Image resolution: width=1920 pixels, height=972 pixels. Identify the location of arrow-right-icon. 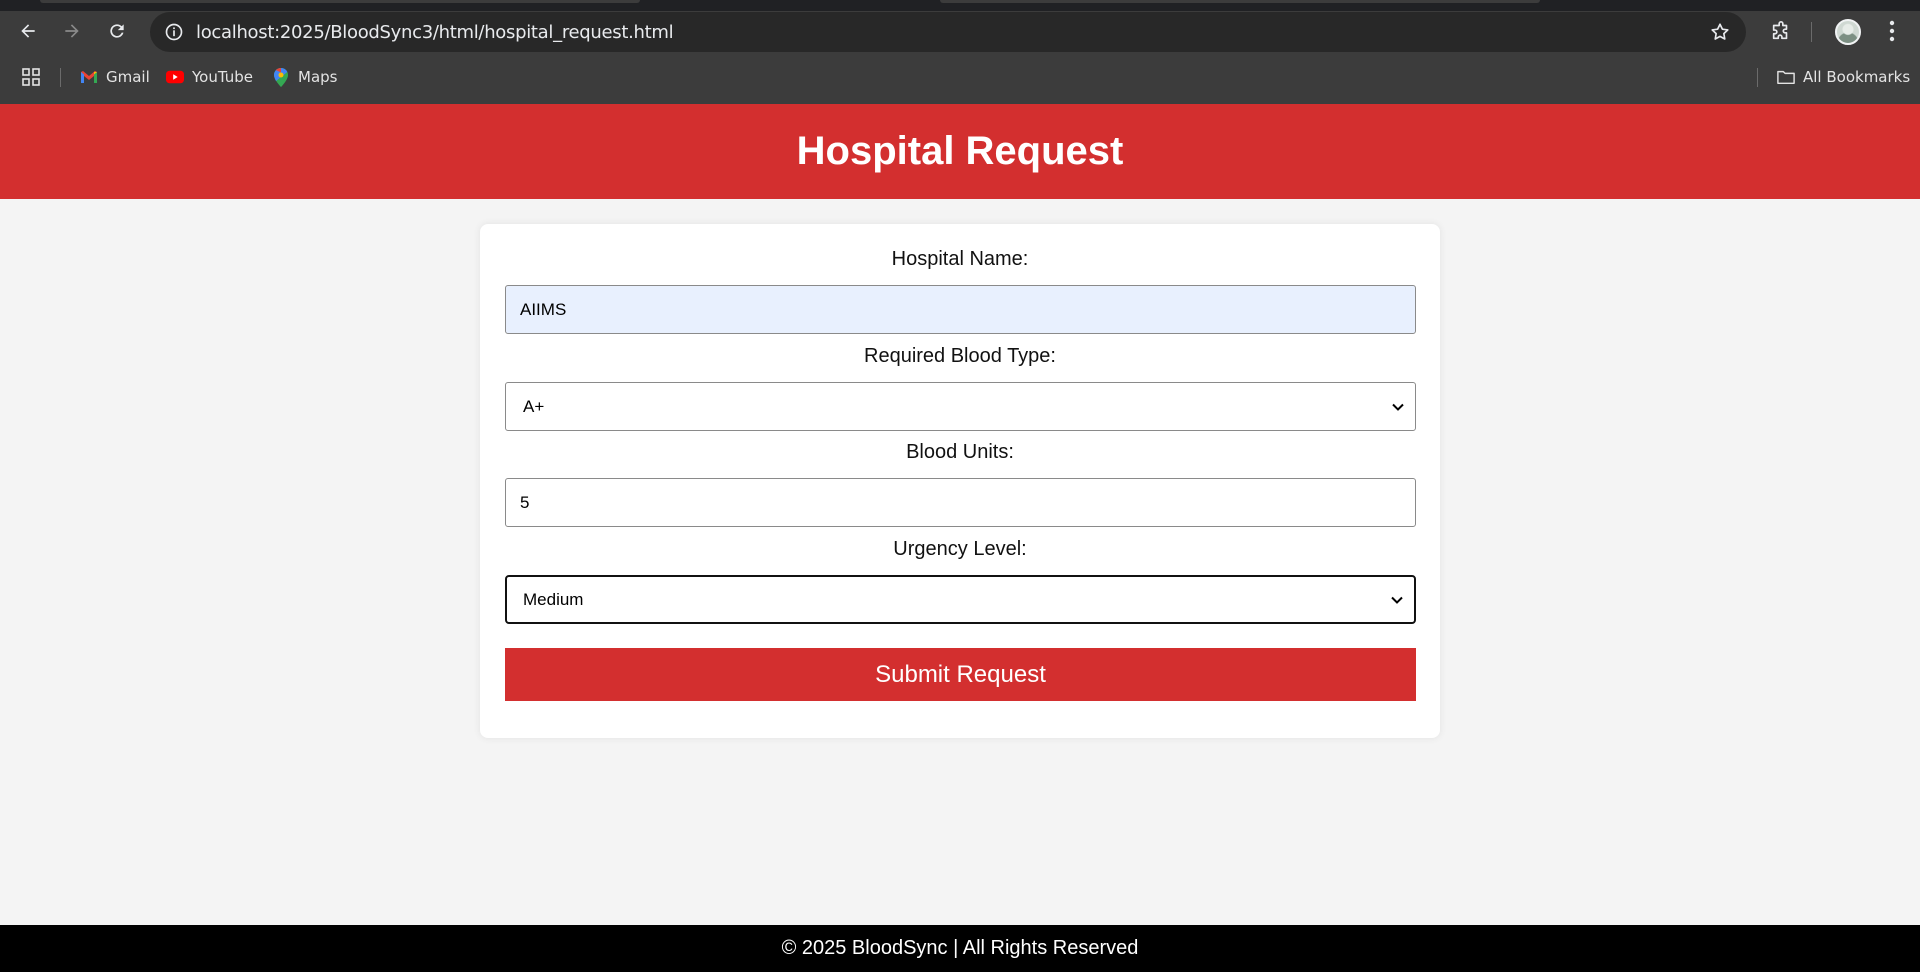
(72, 31).